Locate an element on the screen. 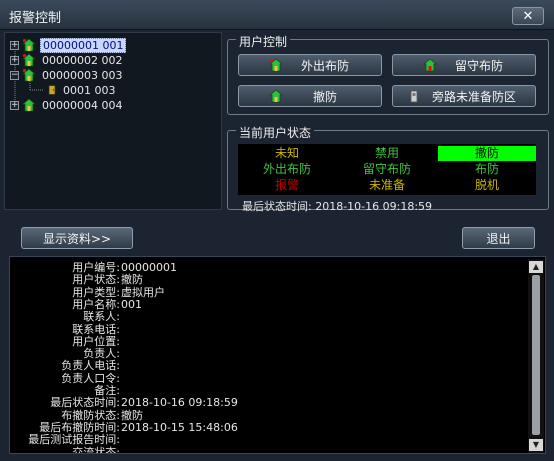 The width and height of the screenshot is (554, 461). show-info-label: 显示资料>> is located at coordinates (77, 238).